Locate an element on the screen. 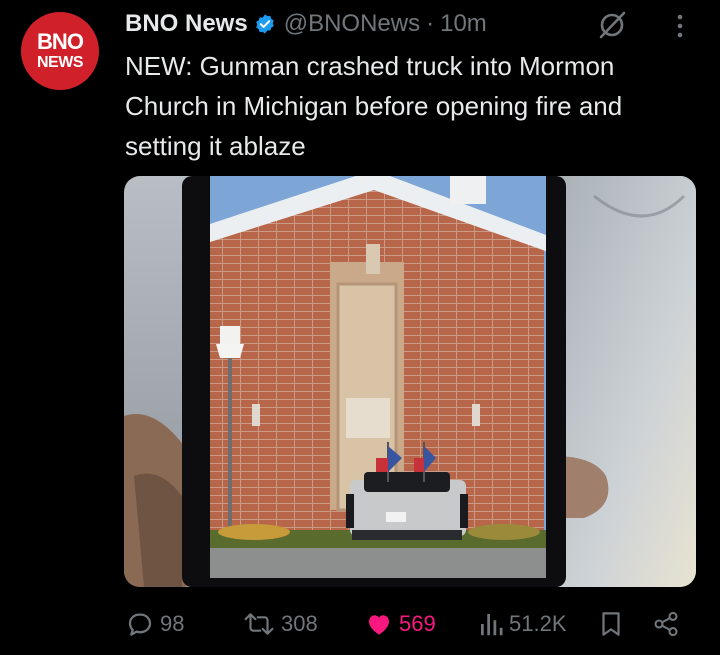 The width and height of the screenshot is (720, 655). retweet-icon is located at coordinates (259, 624).